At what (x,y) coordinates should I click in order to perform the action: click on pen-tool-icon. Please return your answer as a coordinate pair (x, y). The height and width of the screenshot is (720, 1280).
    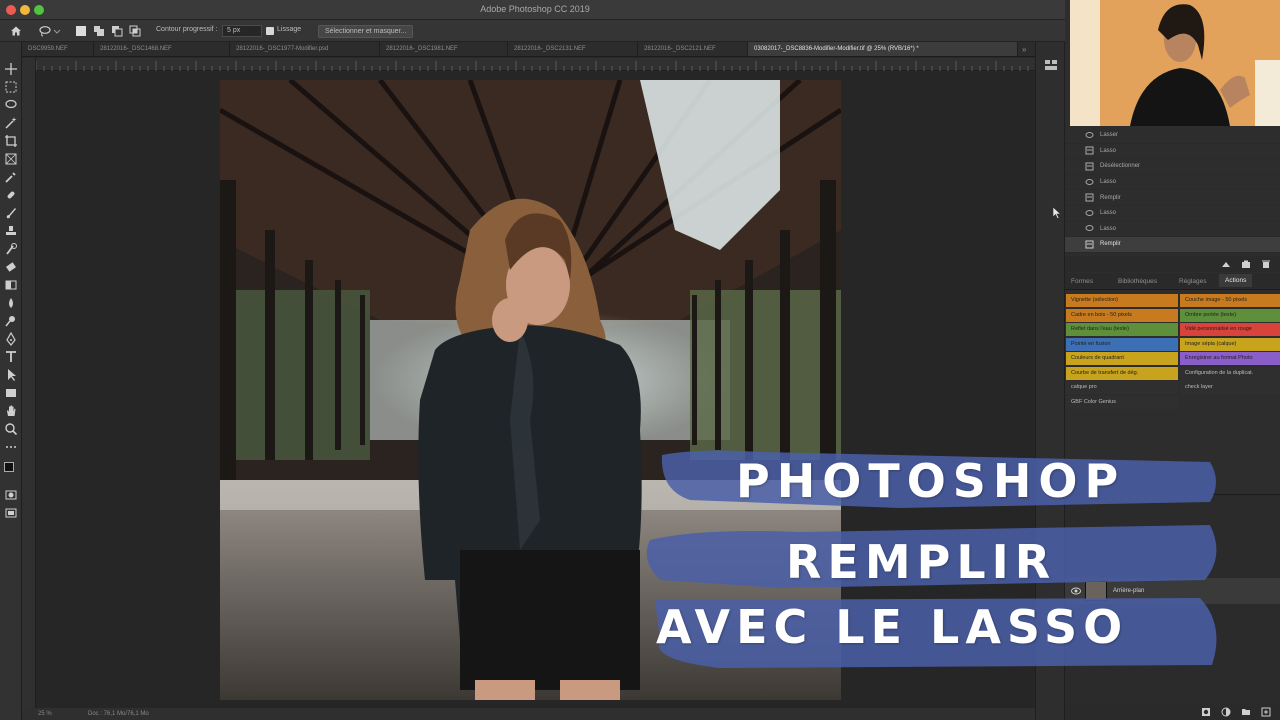
    Looking at the image, I should click on (11, 339).